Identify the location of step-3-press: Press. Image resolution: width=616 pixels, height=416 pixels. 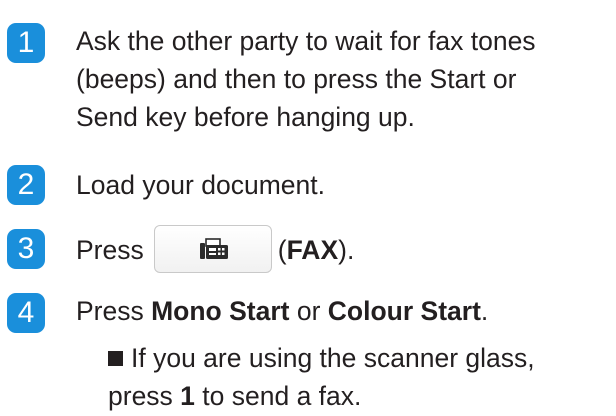
(110, 250).